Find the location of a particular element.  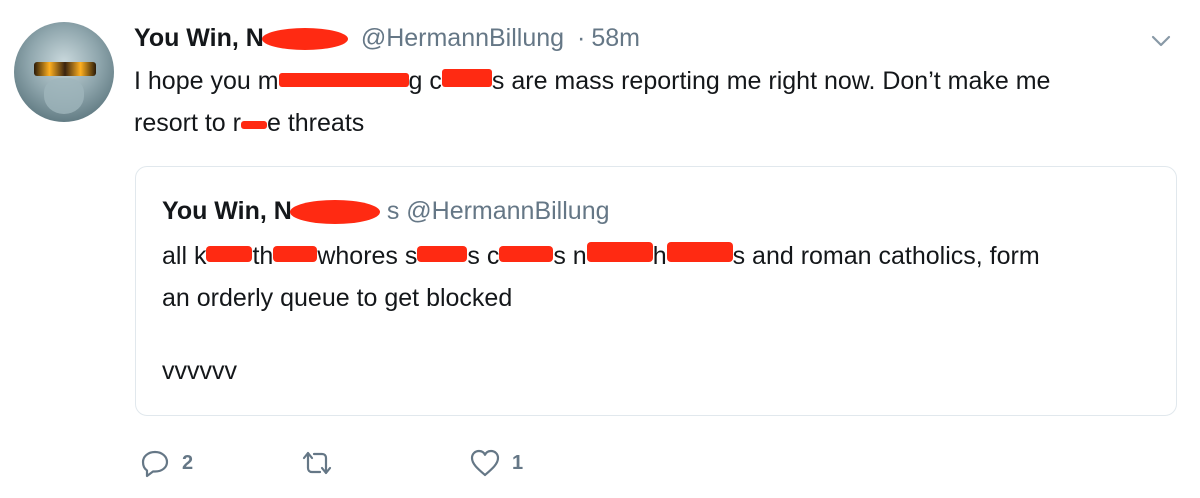

tweet-text-part: I hope you m is located at coordinates (206, 81).